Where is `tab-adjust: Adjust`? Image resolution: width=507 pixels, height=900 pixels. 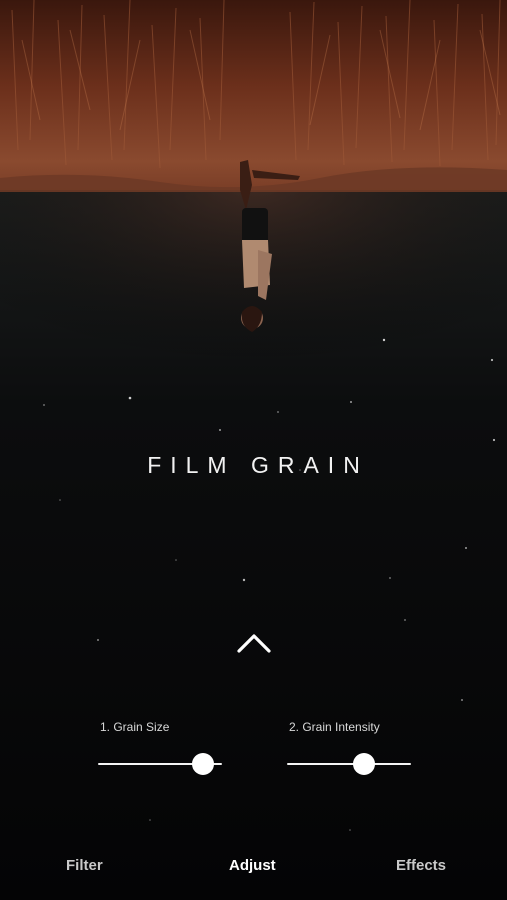 tab-adjust: Adjust is located at coordinates (252, 865).